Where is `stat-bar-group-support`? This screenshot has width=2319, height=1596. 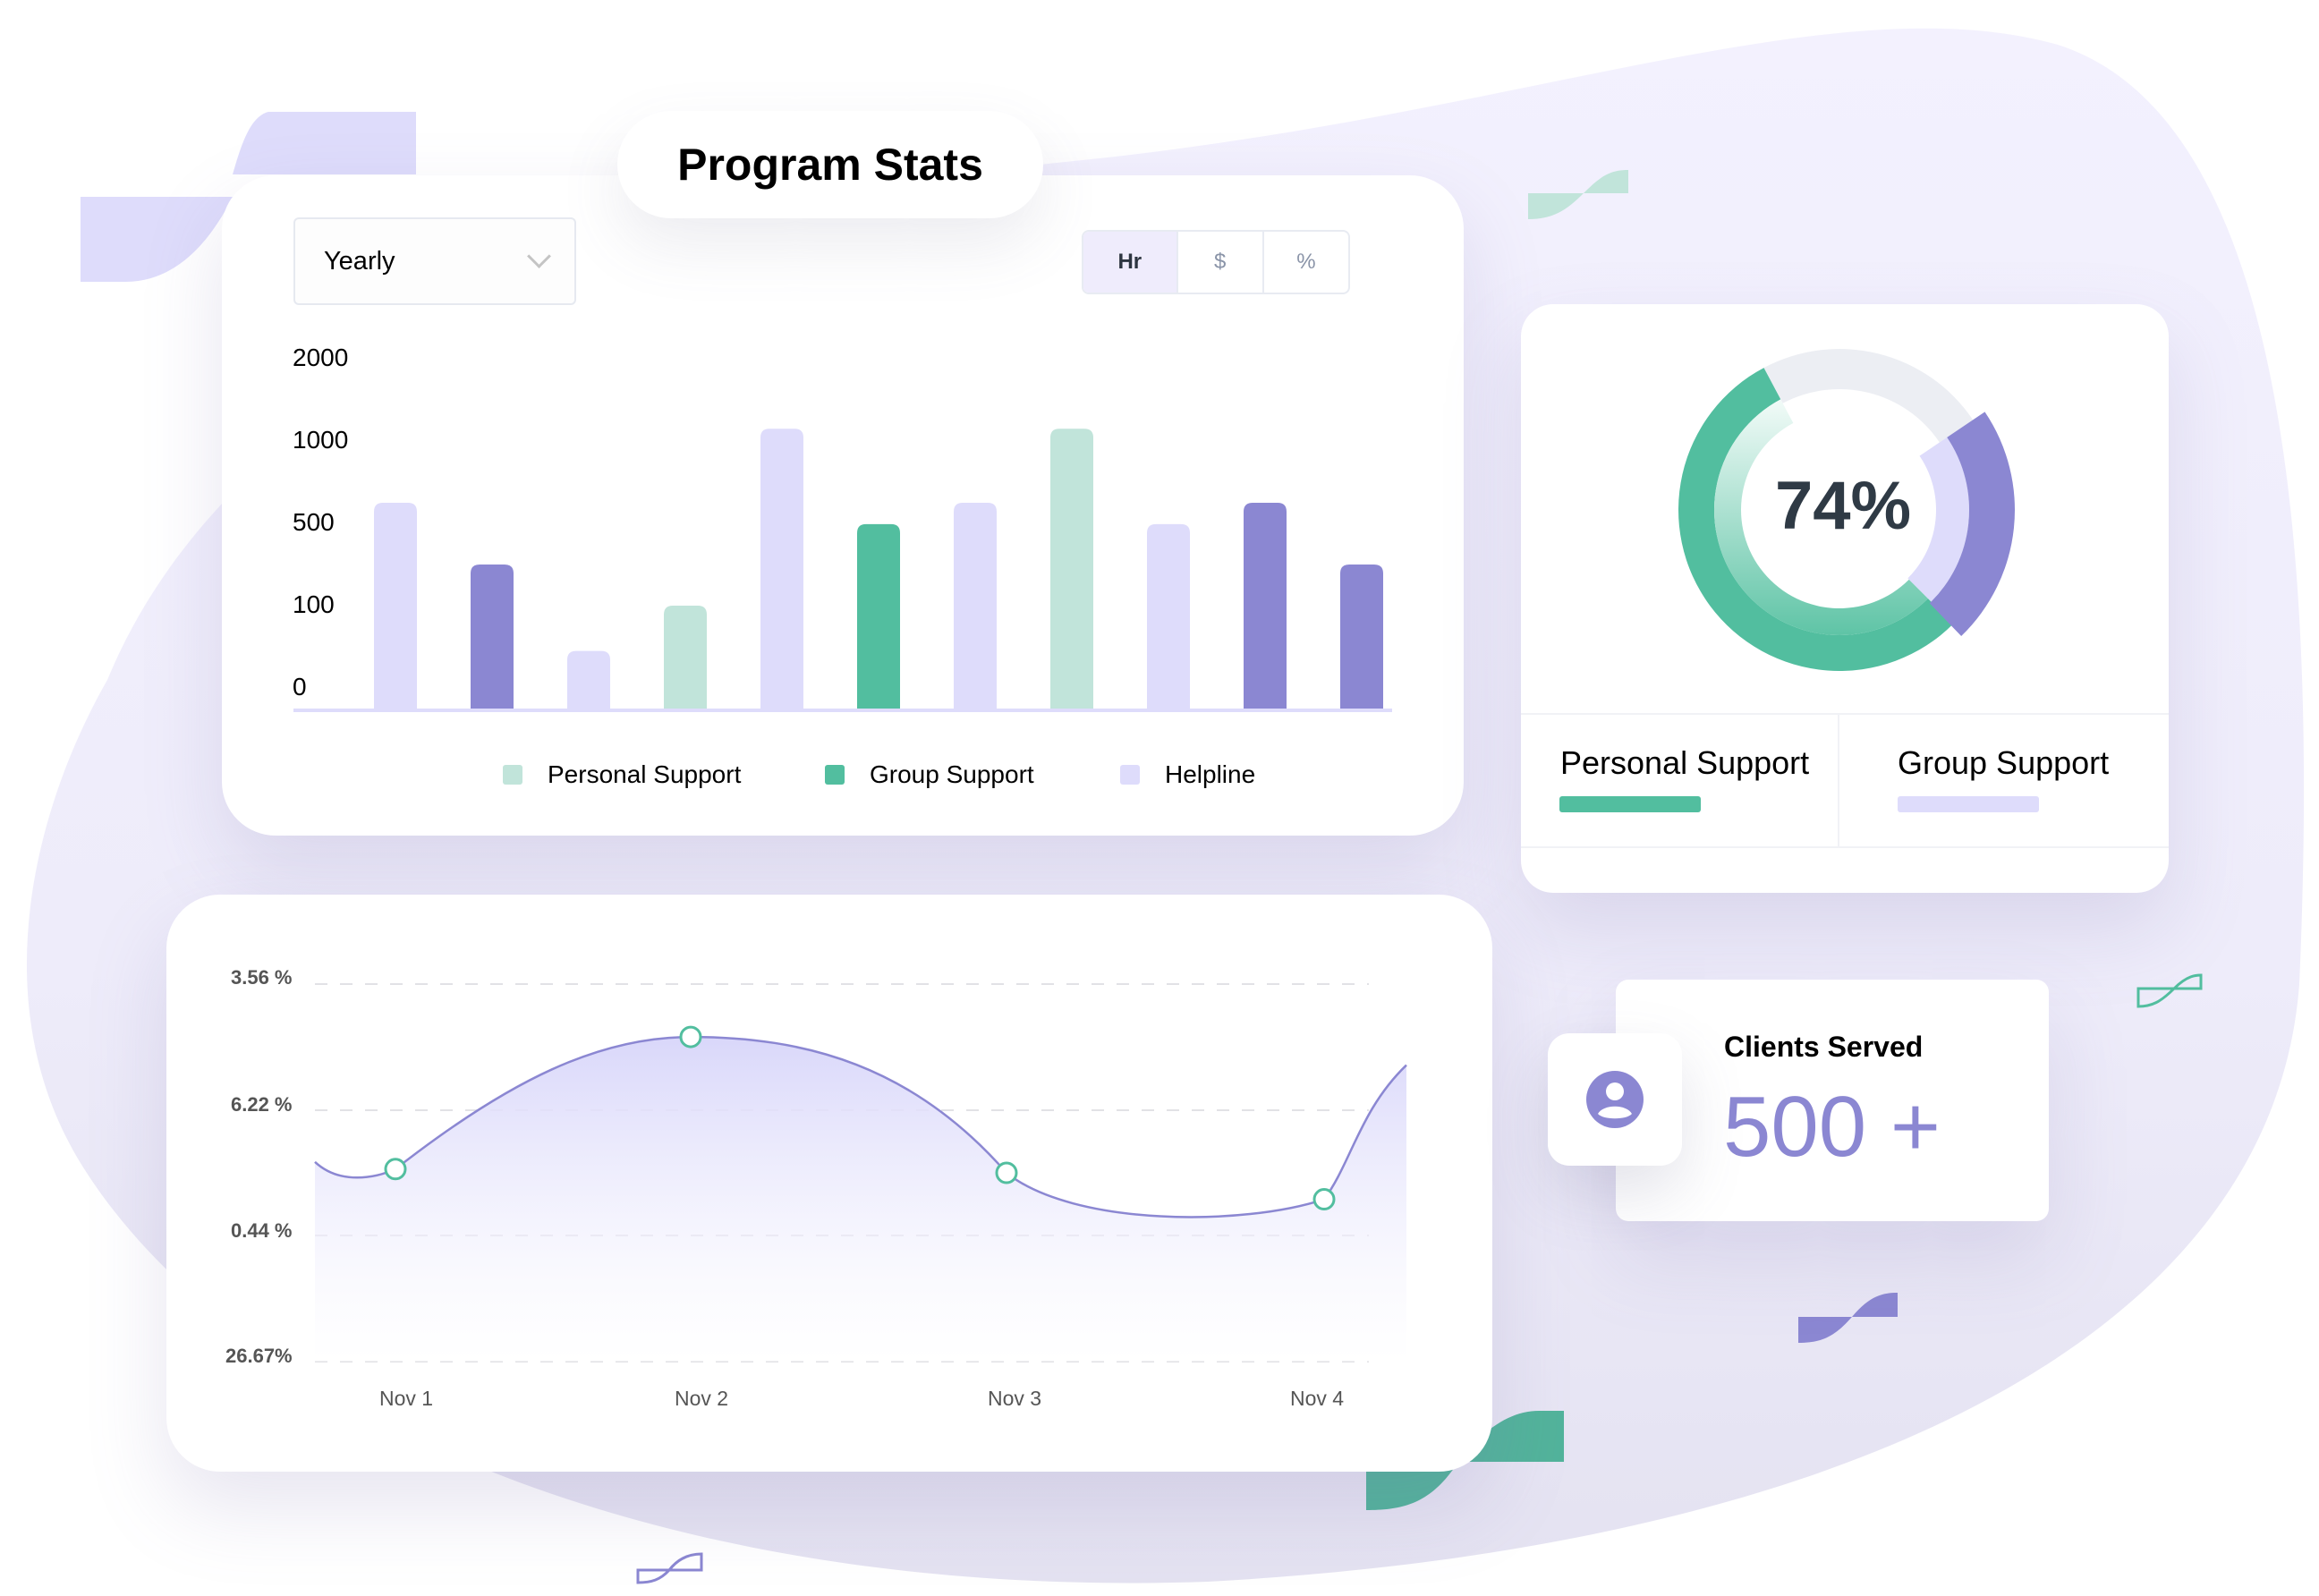 stat-bar-group-support is located at coordinates (1968, 804).